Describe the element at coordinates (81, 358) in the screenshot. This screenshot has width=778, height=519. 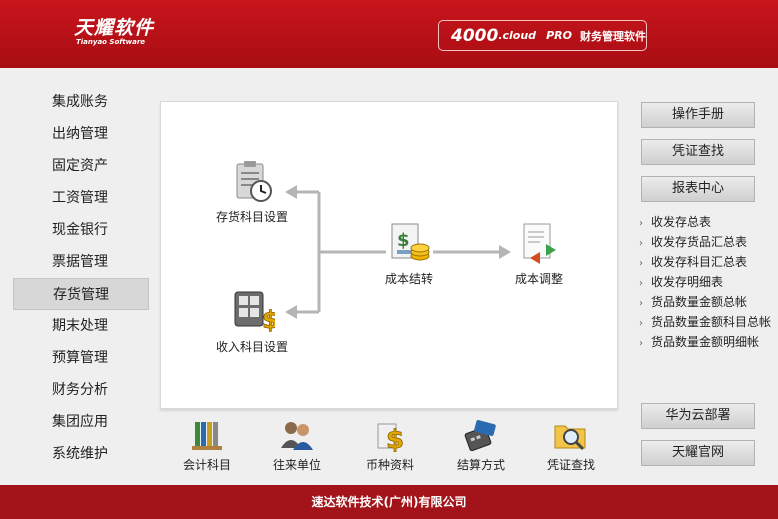
I see `menu-item-budget: 预算管理` at that location.